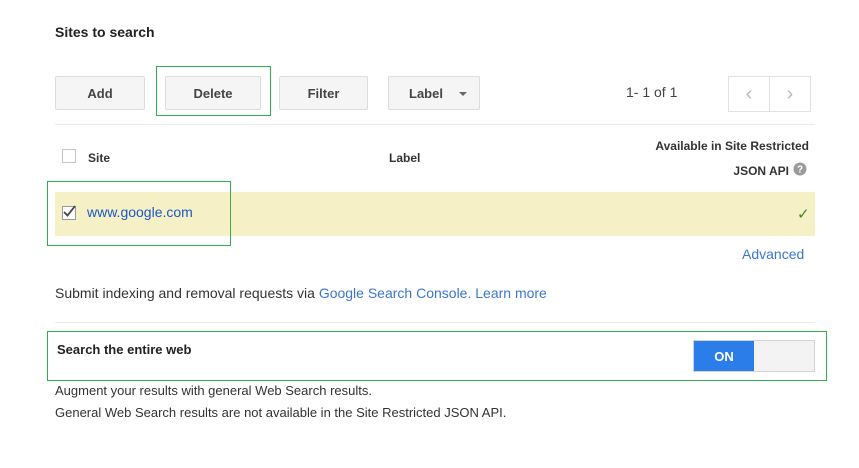 This screenshot has height=468, width=859. I want to click on advanced-link: Advanced, so click(773, 254).